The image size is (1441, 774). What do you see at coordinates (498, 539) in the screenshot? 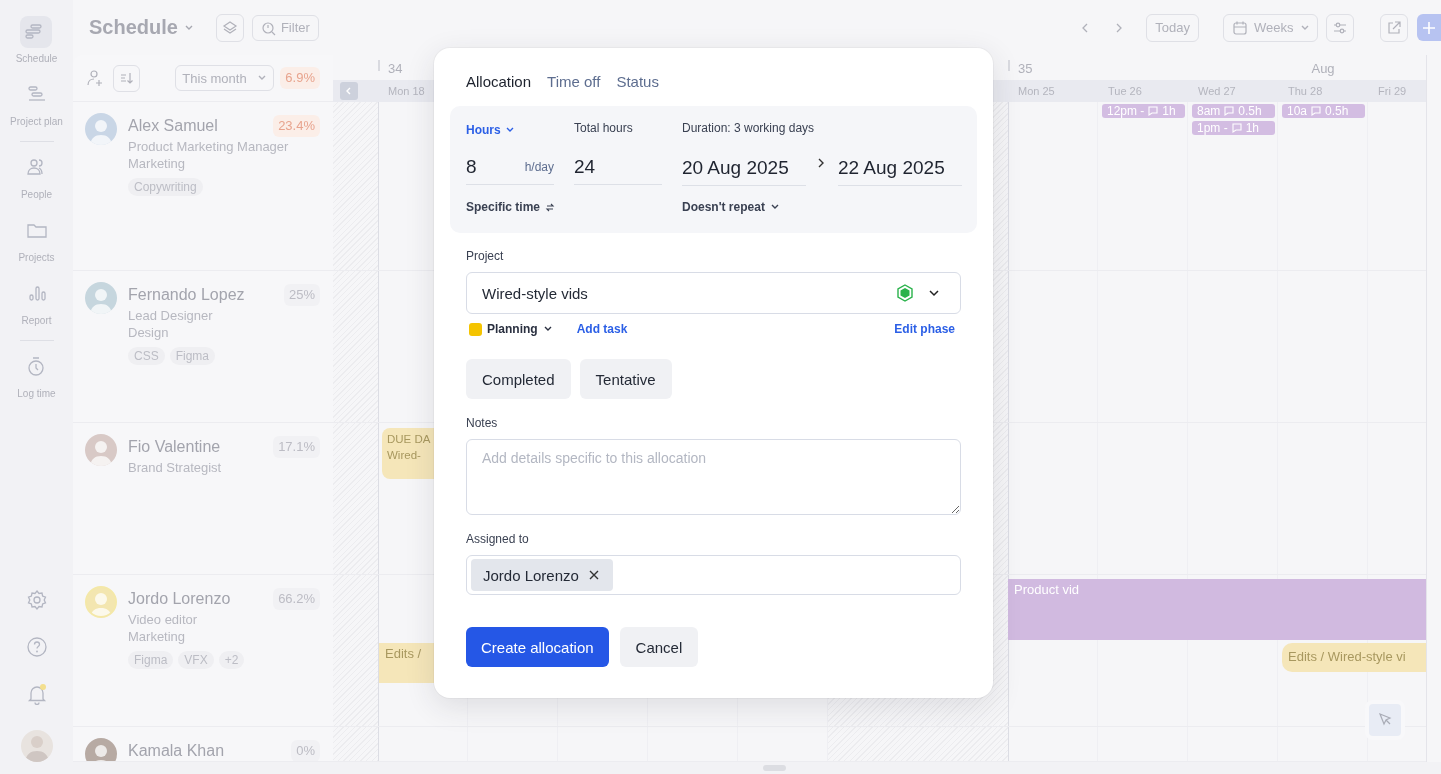
I see `field-label: Assigned to` at bounding box center [498, 539].